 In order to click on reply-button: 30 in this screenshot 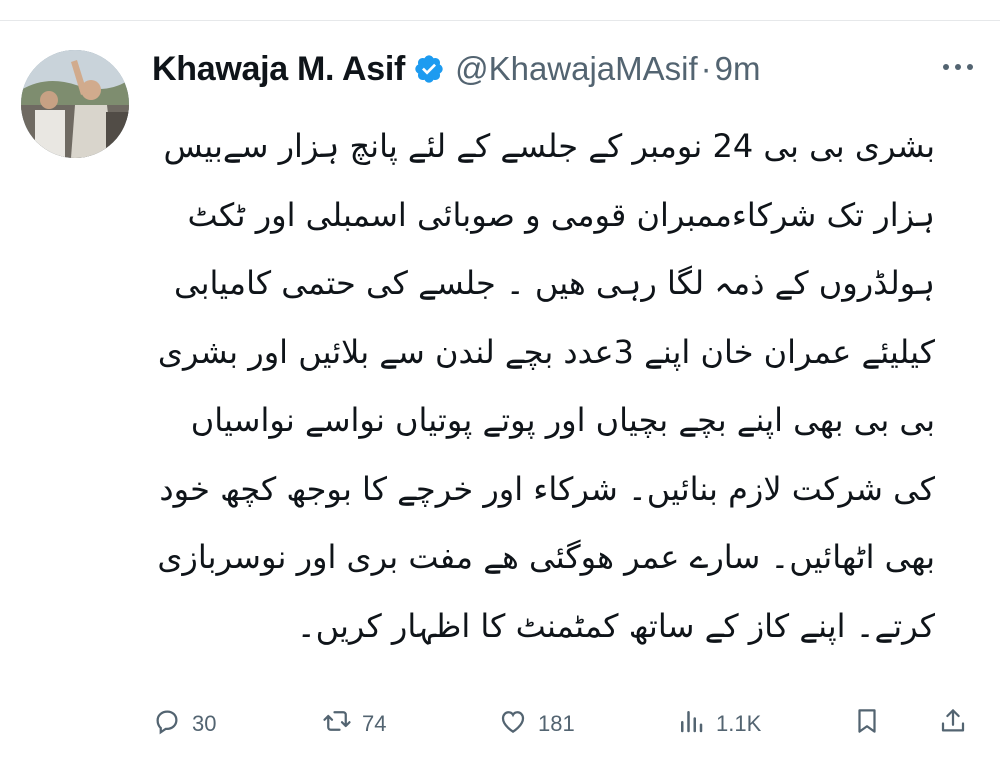, I will do `click(184, 724)`.